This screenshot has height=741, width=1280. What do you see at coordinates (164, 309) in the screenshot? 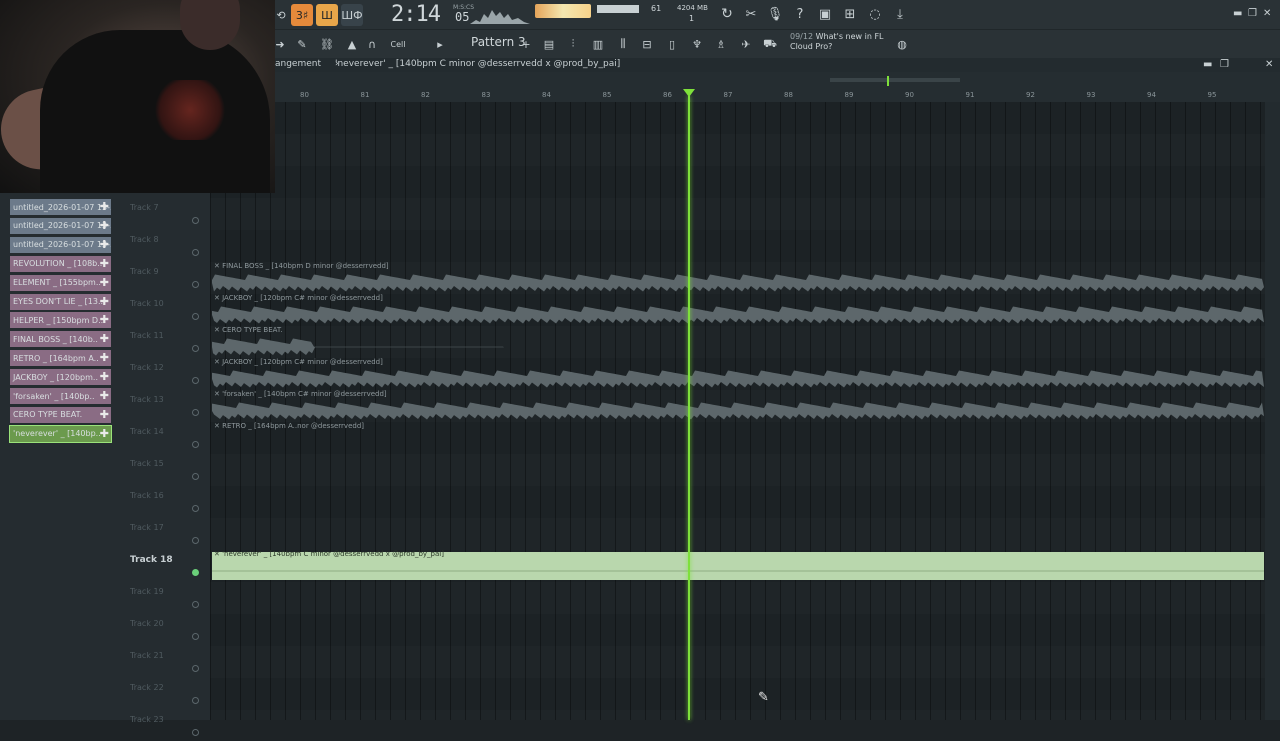
I see `track-header: Track 10` at bounding box center [164, 309].